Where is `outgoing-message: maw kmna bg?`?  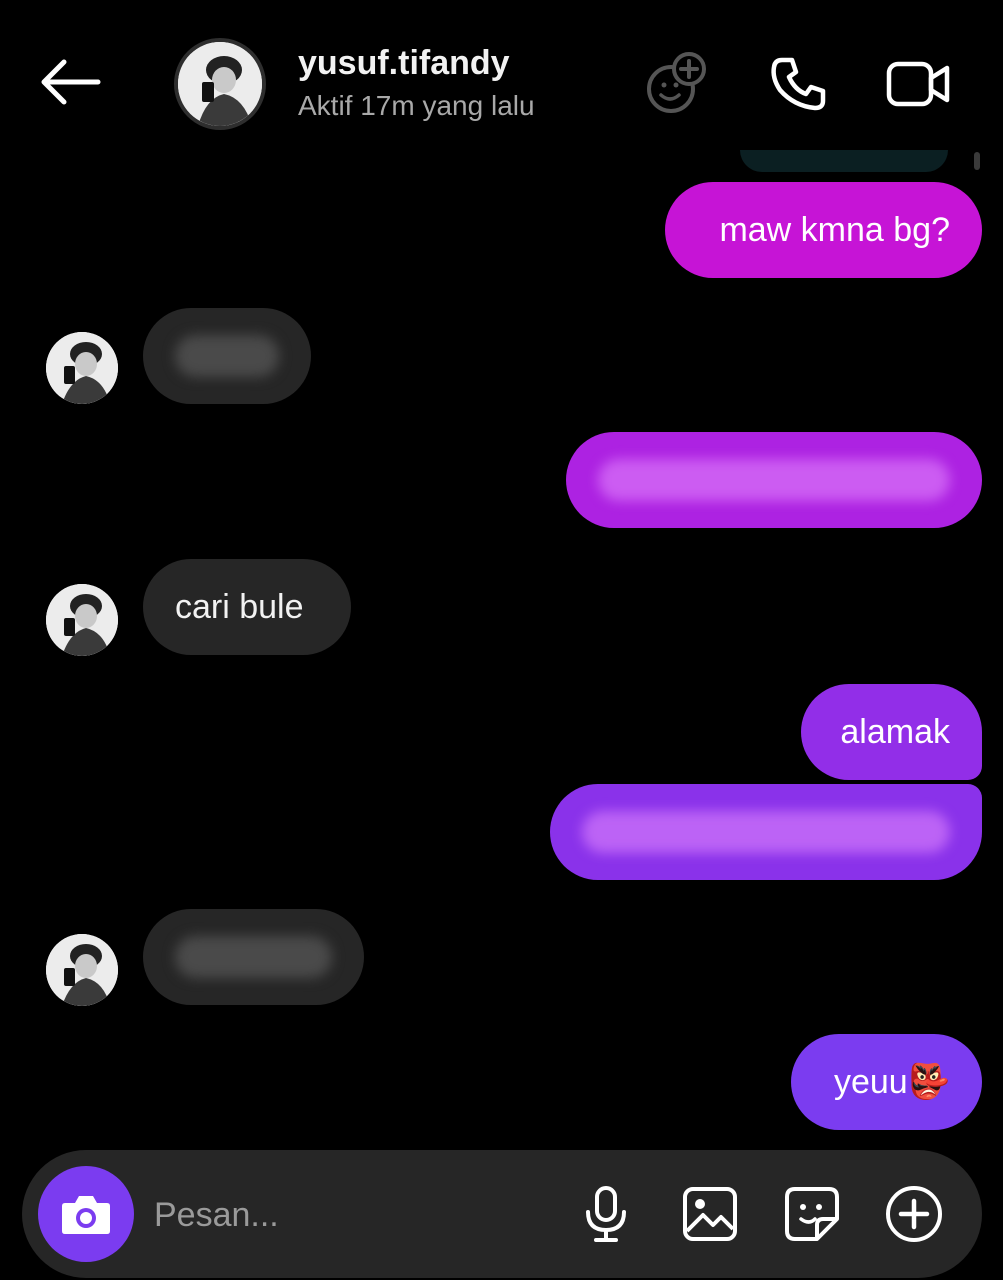 outgoing-message: maw kmna bg? is located at coordinates (823, 230).